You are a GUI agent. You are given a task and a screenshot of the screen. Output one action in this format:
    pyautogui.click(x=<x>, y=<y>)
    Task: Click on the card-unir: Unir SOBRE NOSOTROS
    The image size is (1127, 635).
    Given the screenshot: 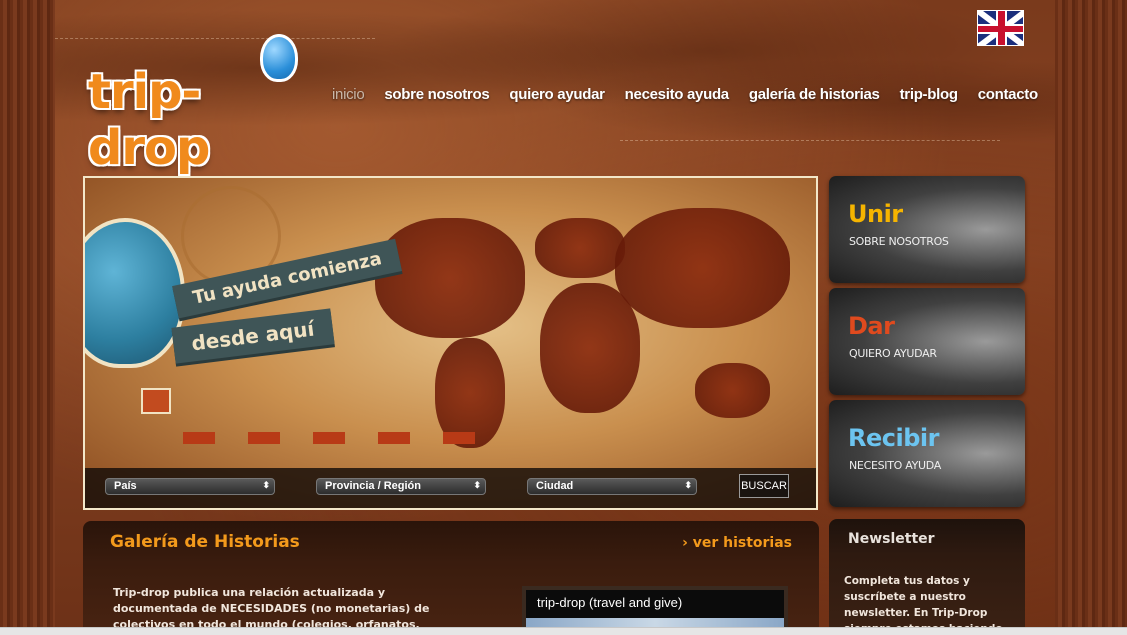 What is the action you would take?
    pyautogui.click(x=927, y=229)
    